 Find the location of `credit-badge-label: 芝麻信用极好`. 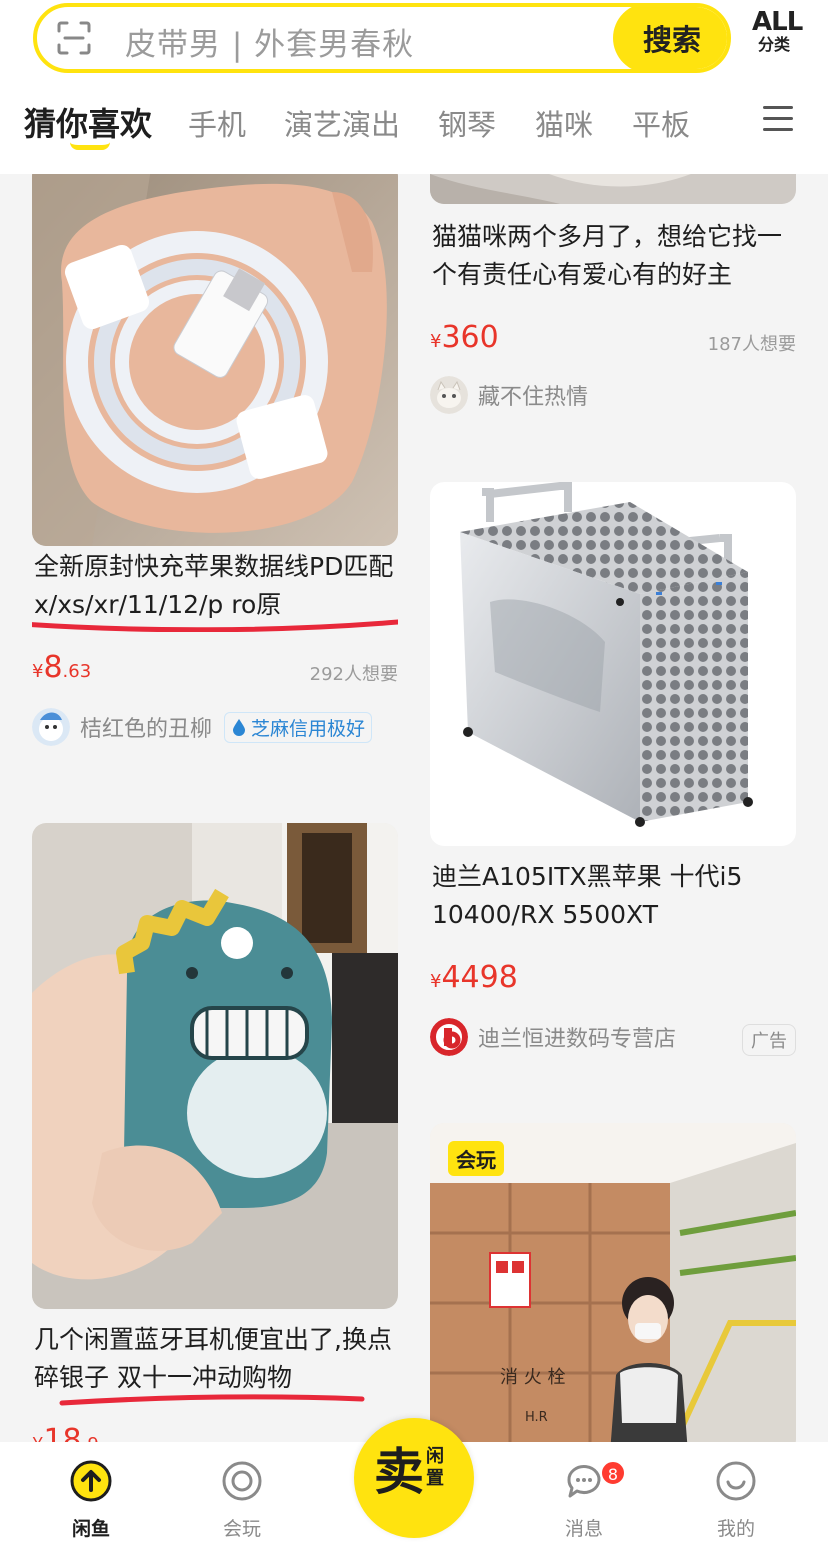

credit-badge-label: 芝麻信用极好 is located at coordinates (308, 728).